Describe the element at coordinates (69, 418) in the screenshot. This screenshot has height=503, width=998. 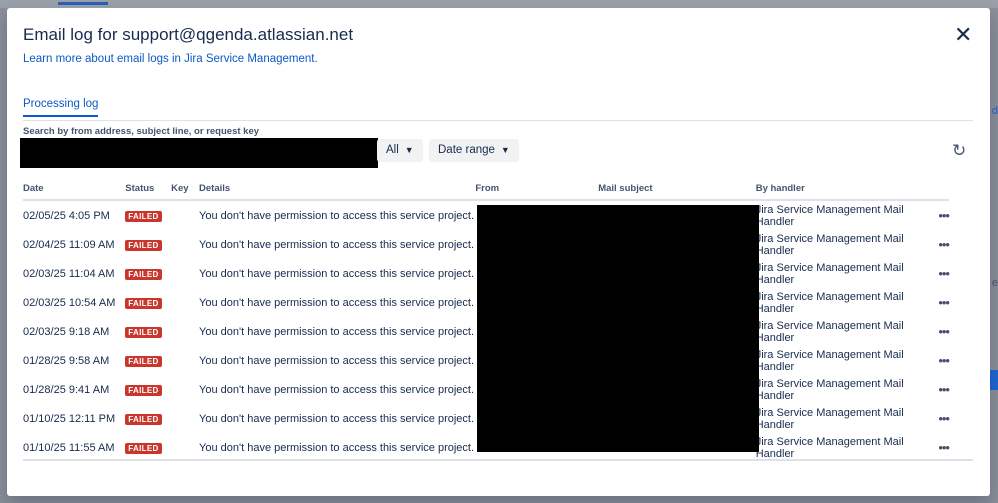
I see `row-date: 01/10/25 12:11 PM` at that location.